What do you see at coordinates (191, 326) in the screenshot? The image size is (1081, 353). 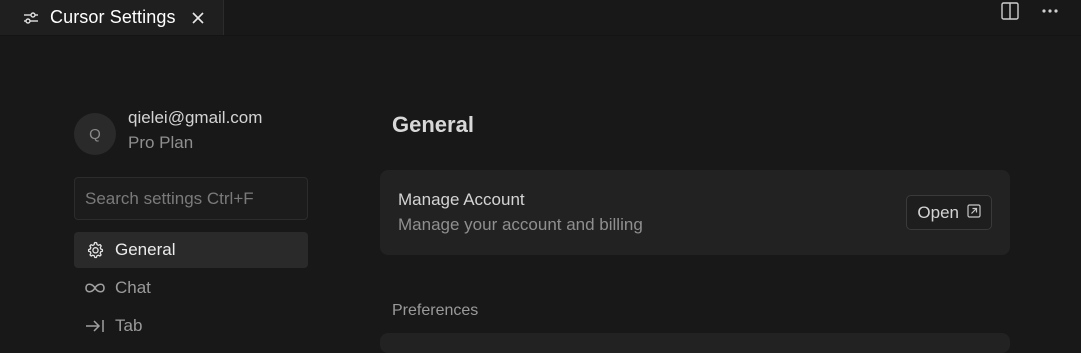 I see `sidebar-item-tab: Tab` at bounding box center [191, 326].